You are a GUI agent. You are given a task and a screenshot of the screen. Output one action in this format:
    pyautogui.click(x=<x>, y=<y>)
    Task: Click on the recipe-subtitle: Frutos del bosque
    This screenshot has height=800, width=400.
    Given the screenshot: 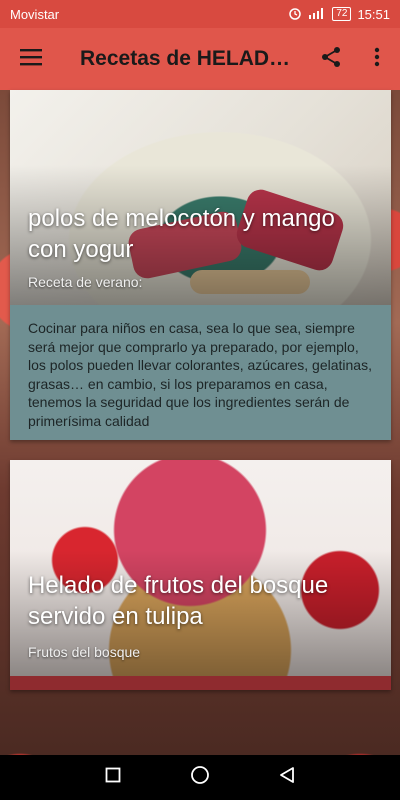 What is the action you would take?
    pyautogui.click(x=84, y=652)
    